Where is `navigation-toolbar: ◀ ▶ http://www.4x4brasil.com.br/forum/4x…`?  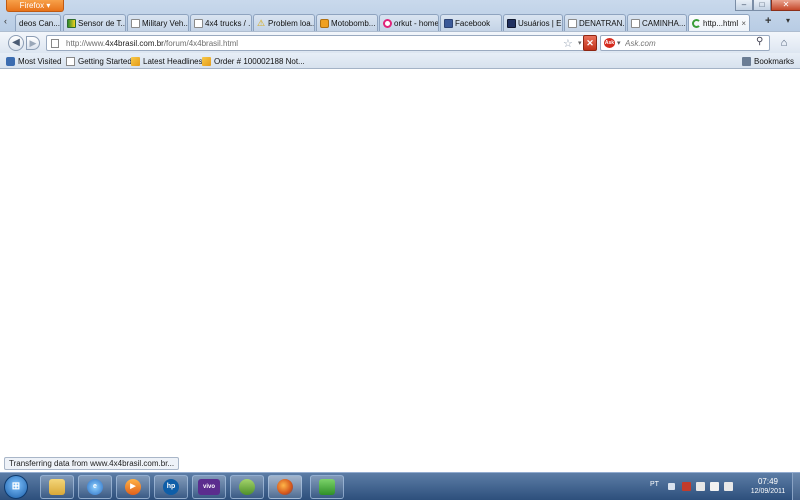
navigation-toolbar: ◀ ▶ http://www.4x4brasil.com.br/forum/4x… is located at coordinates (400, 42).